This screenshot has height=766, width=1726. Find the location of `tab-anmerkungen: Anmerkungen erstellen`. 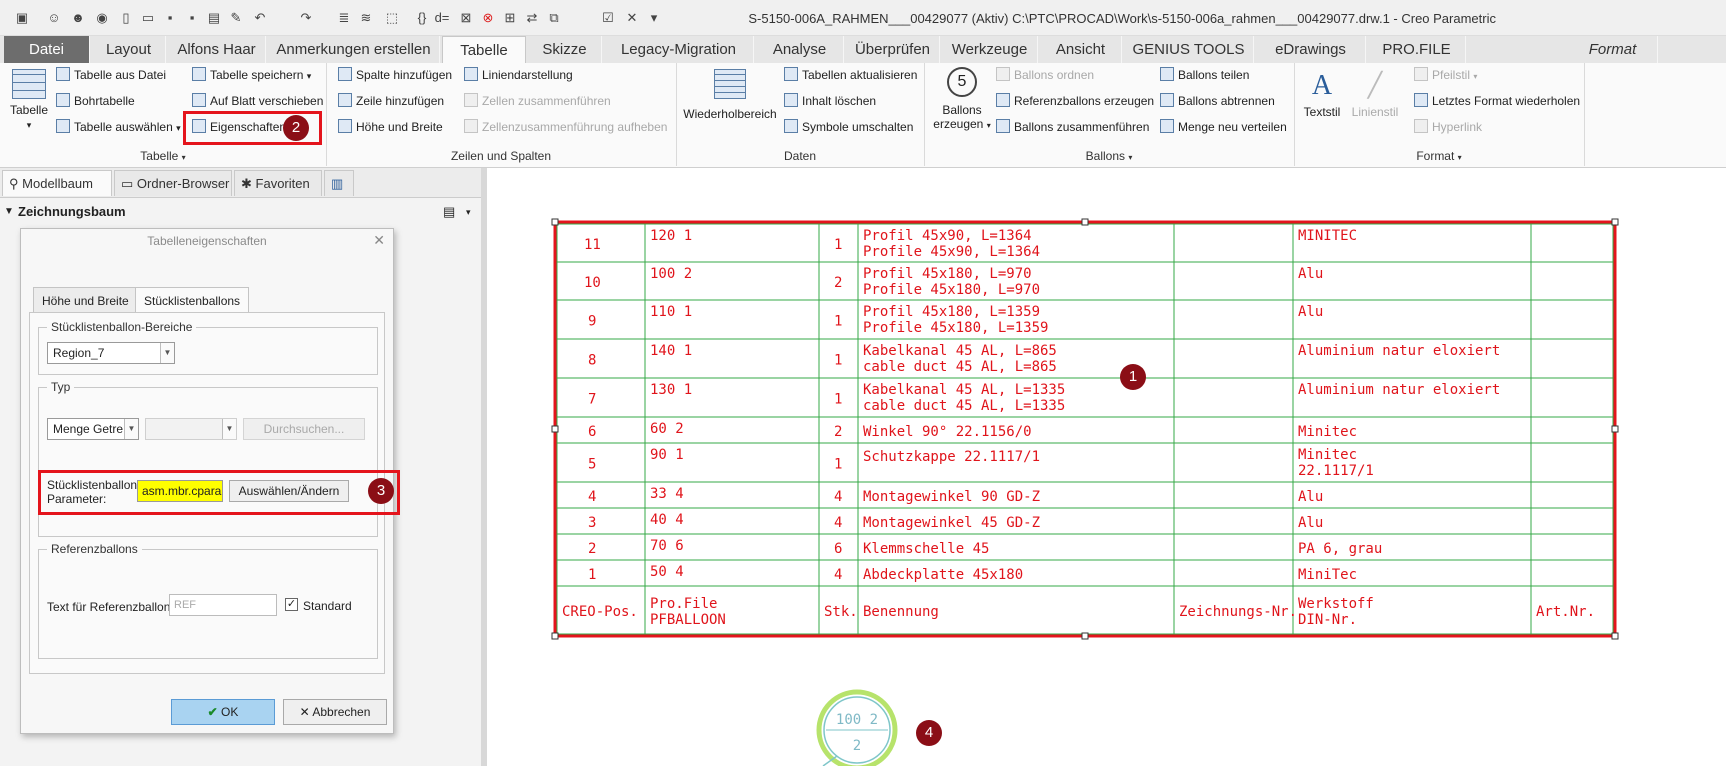

tab-anmerkungen: Anmerkungen erstellen is located at coordinates (354, 49).